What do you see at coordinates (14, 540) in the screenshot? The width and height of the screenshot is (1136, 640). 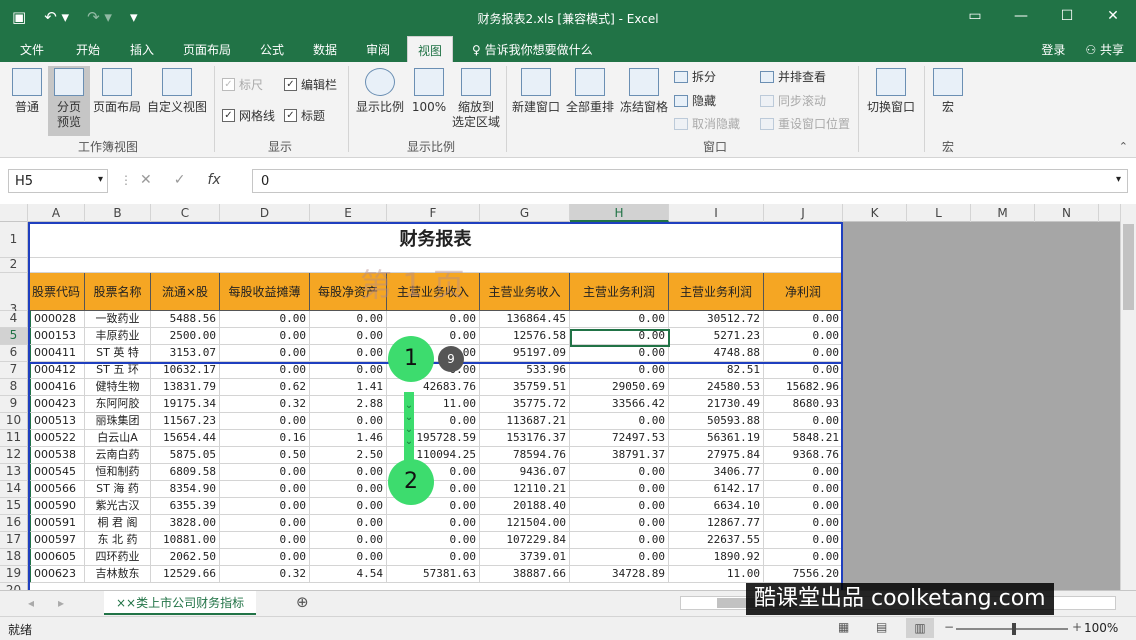 I see `row-header: 17` at bounding box center [14, 540].